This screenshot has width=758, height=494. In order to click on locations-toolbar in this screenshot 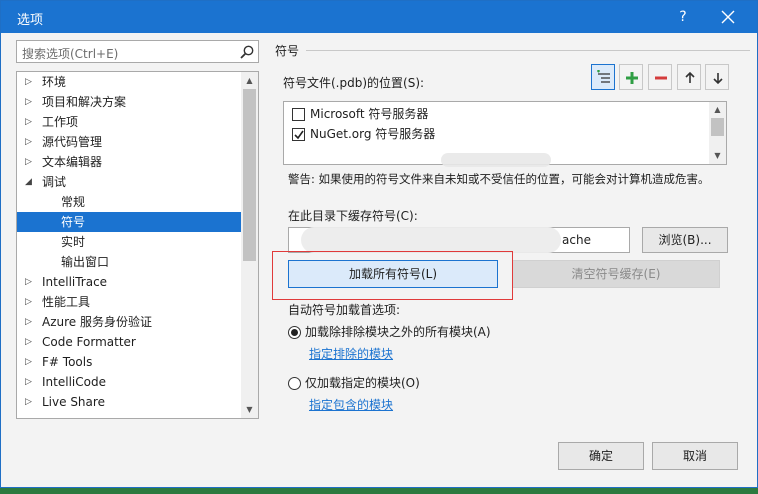, I will do `click(661, 78)`.